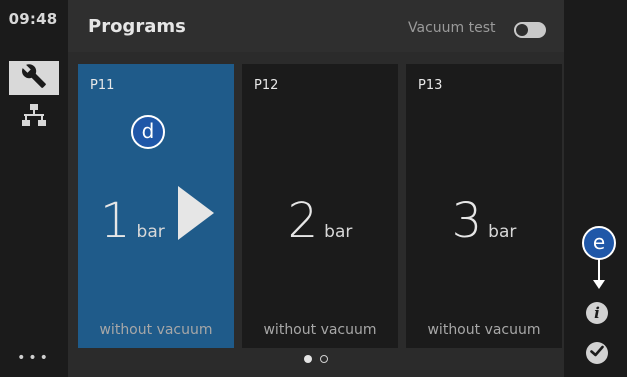  I want to click on sidebar: 09:48 •••, so click(34, 188).